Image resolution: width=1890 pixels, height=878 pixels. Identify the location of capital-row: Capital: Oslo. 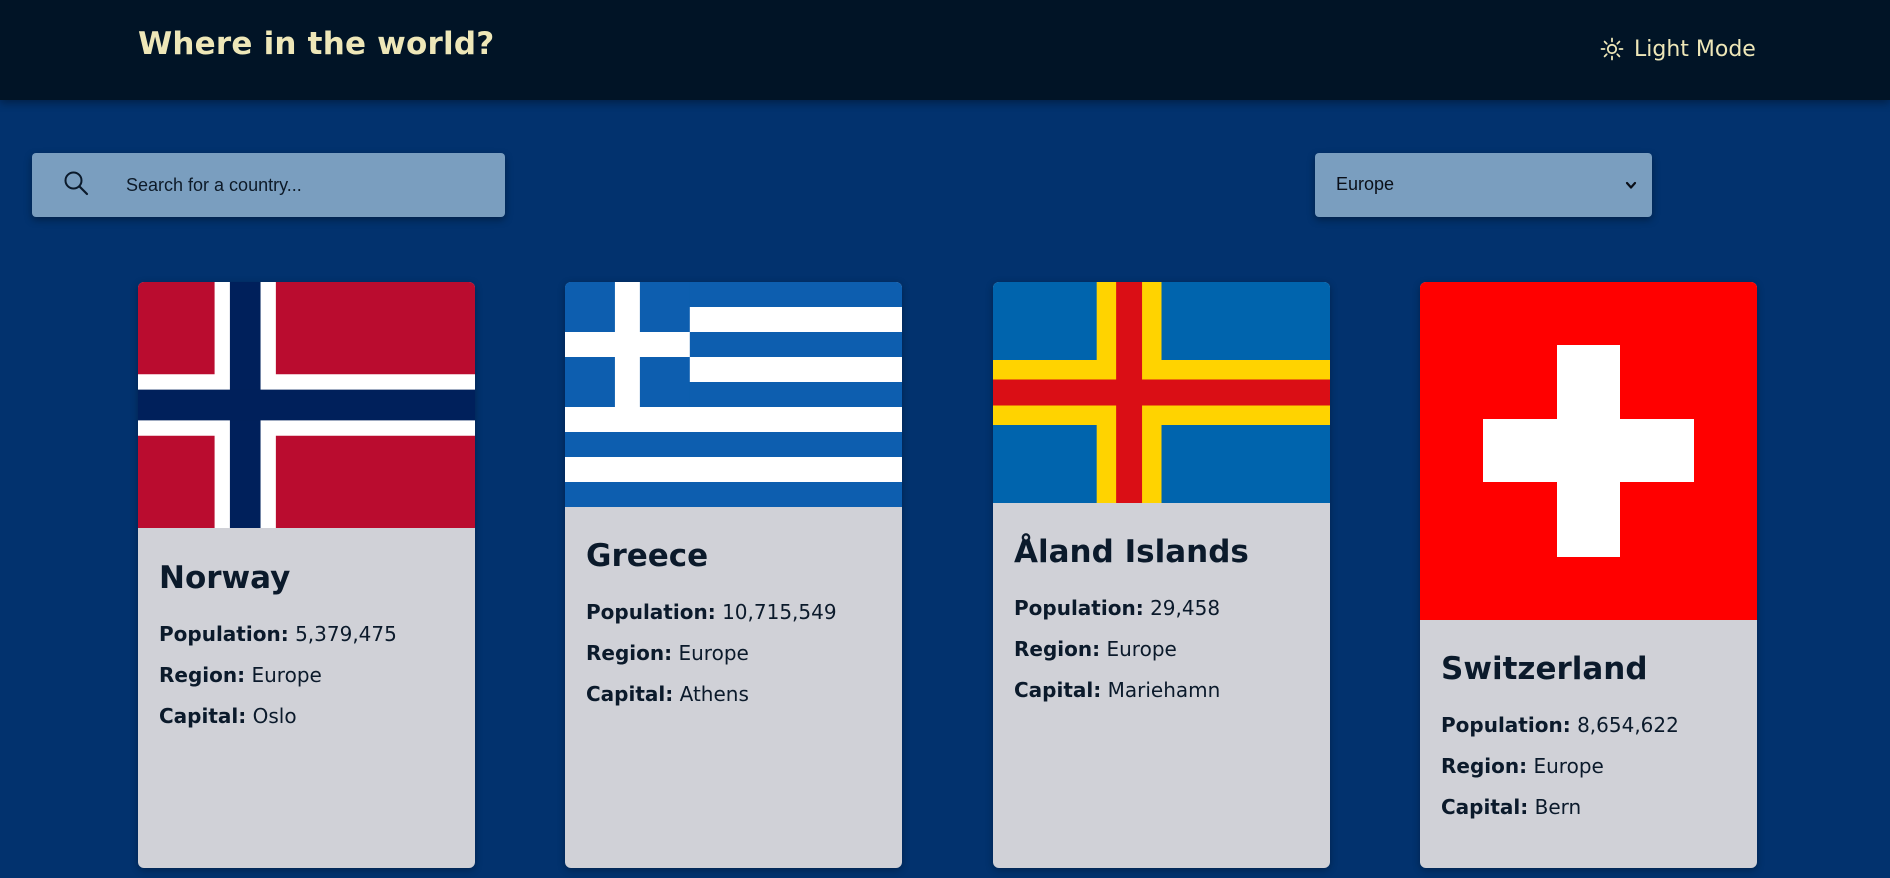
(278, 716).